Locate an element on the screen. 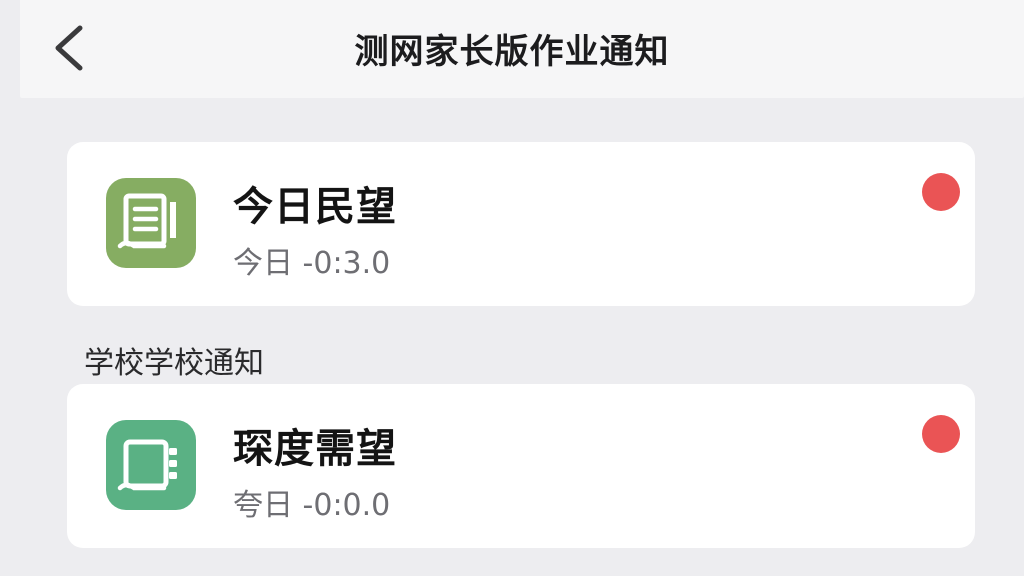 The height and width of the screenshot is (576, 1024). page-title: 测网家长版作业通知 is located at coordinates (512, 52).